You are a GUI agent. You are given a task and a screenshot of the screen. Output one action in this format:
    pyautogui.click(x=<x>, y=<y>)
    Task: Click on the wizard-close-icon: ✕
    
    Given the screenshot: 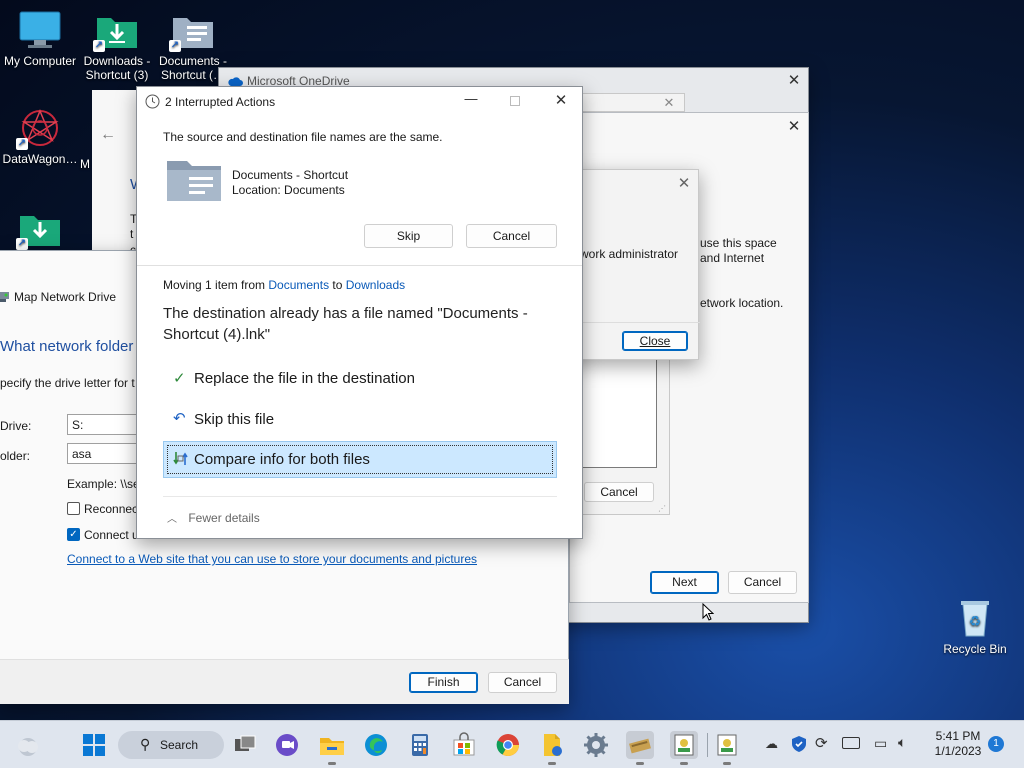 What is the action you would take?
    pyautogui.click(x=794, y=127)
    